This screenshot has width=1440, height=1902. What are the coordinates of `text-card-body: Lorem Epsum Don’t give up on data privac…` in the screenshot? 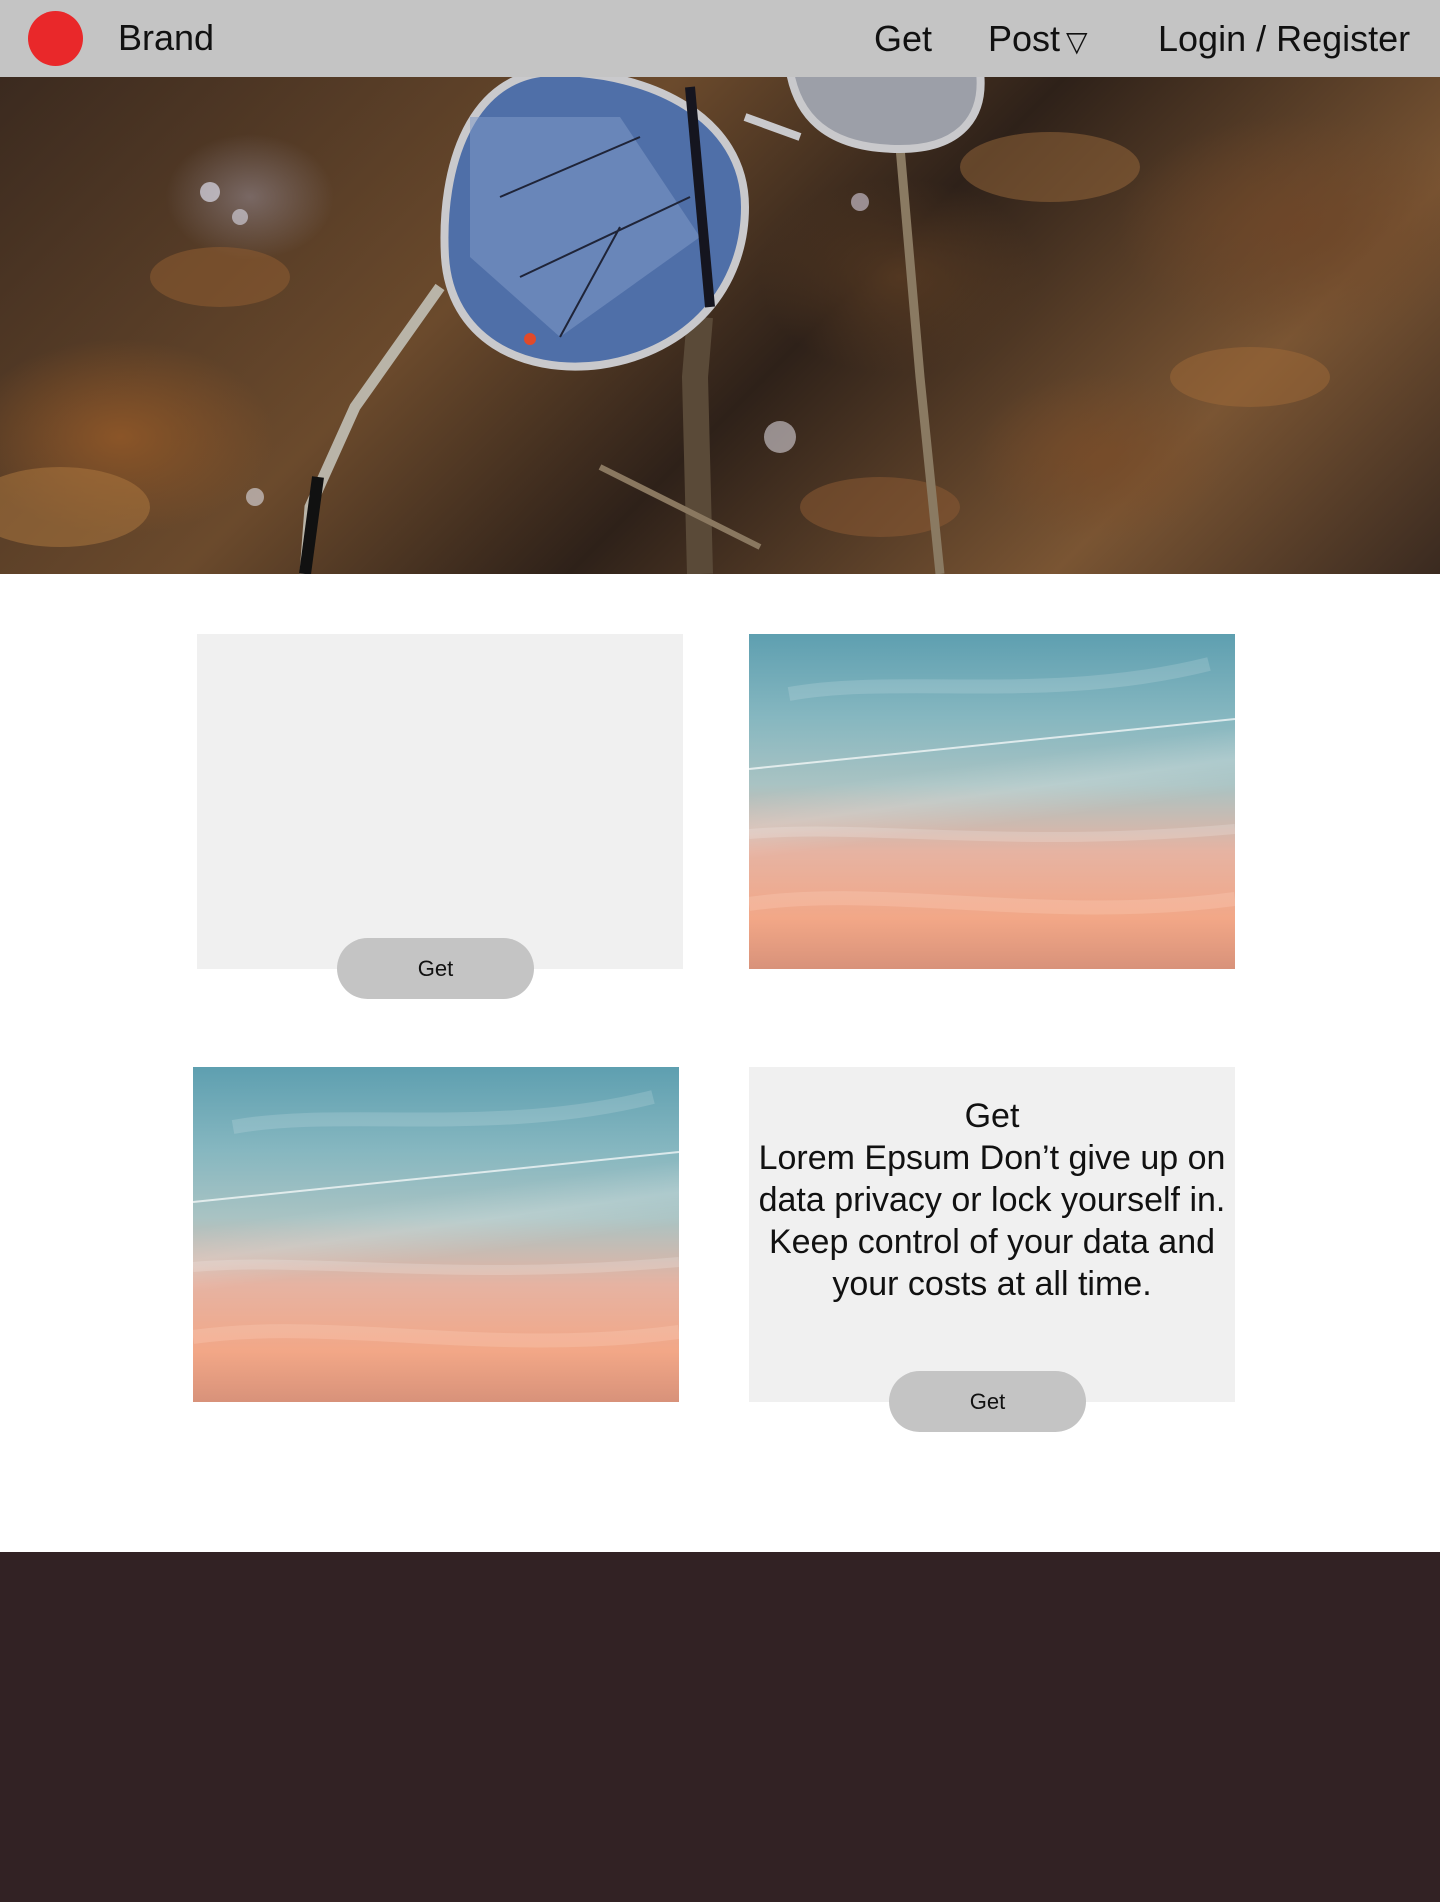 It's located at (992, 1221).